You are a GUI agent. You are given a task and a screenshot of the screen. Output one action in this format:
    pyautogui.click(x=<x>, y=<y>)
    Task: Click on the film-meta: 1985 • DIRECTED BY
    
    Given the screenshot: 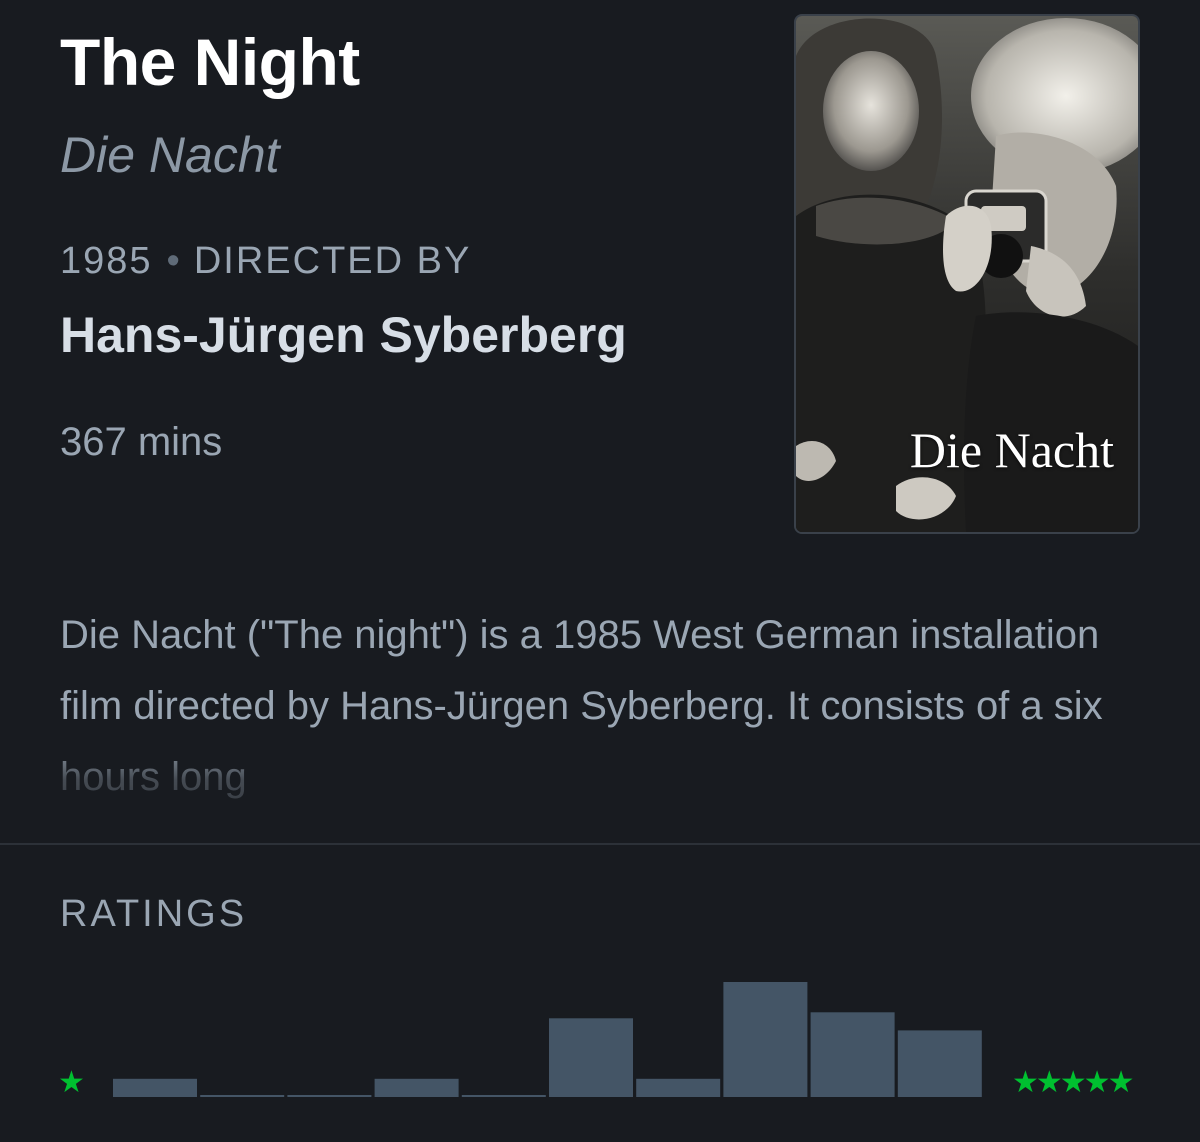 What is the action you would take?
    pyautogui.click(x=265, y=261)
    